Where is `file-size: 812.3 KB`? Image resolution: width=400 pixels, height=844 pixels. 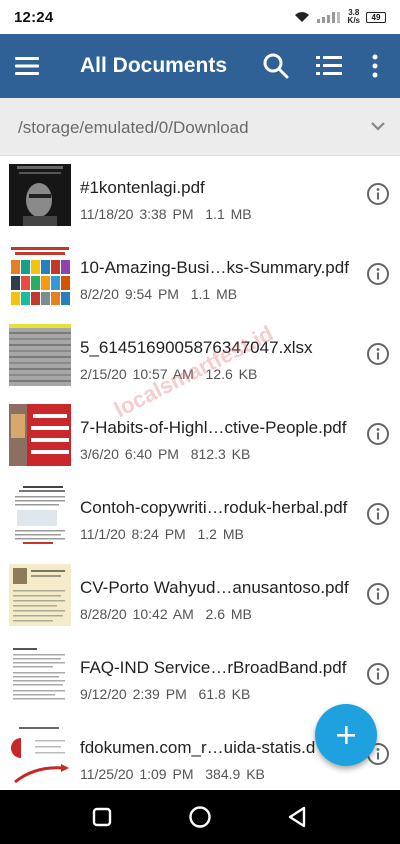
file-size: 812.3 KB is located at coordinates (220, 454).